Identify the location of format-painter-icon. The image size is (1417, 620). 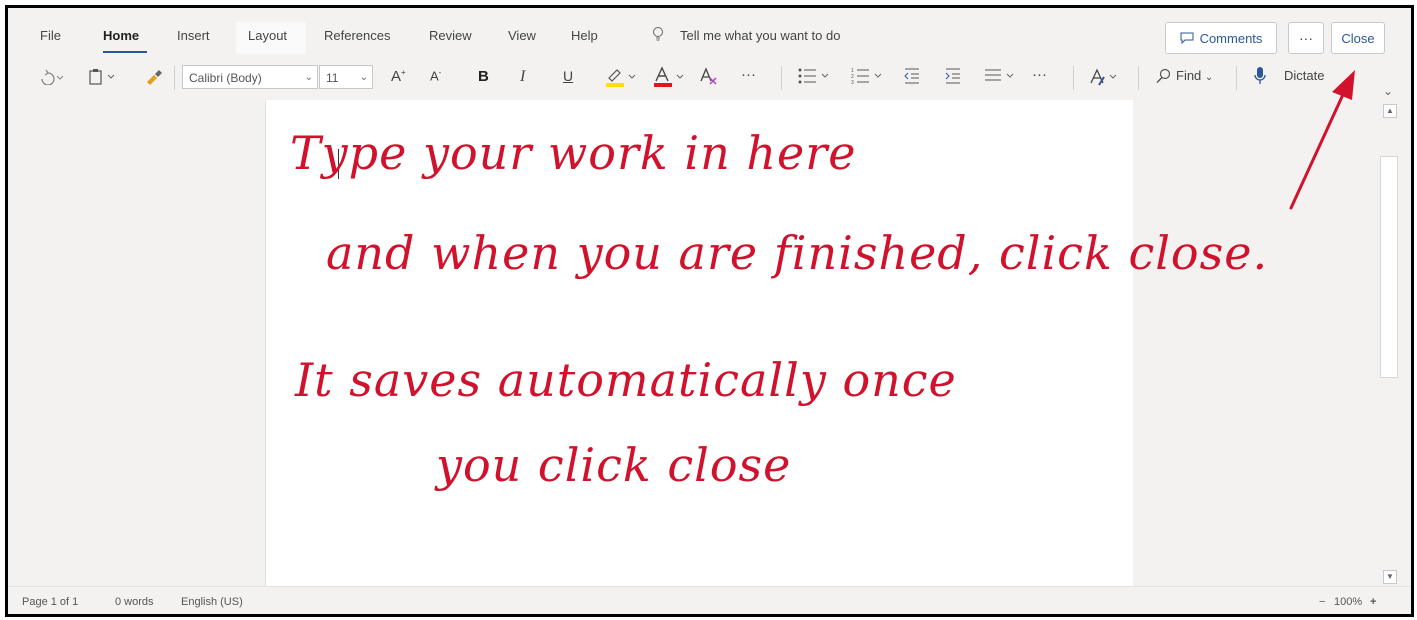
(154, 77).